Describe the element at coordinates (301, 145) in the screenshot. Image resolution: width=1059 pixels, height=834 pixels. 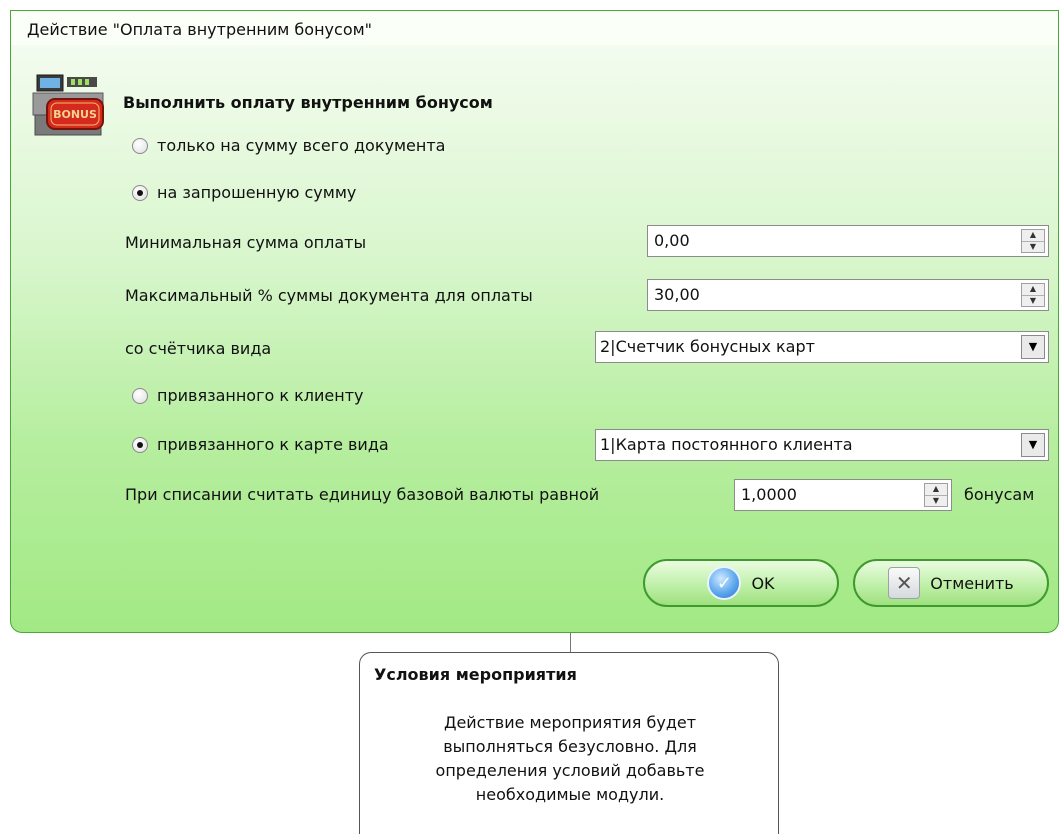
I see `radio-whole-document-label: только на сумму всего документа` at that location.